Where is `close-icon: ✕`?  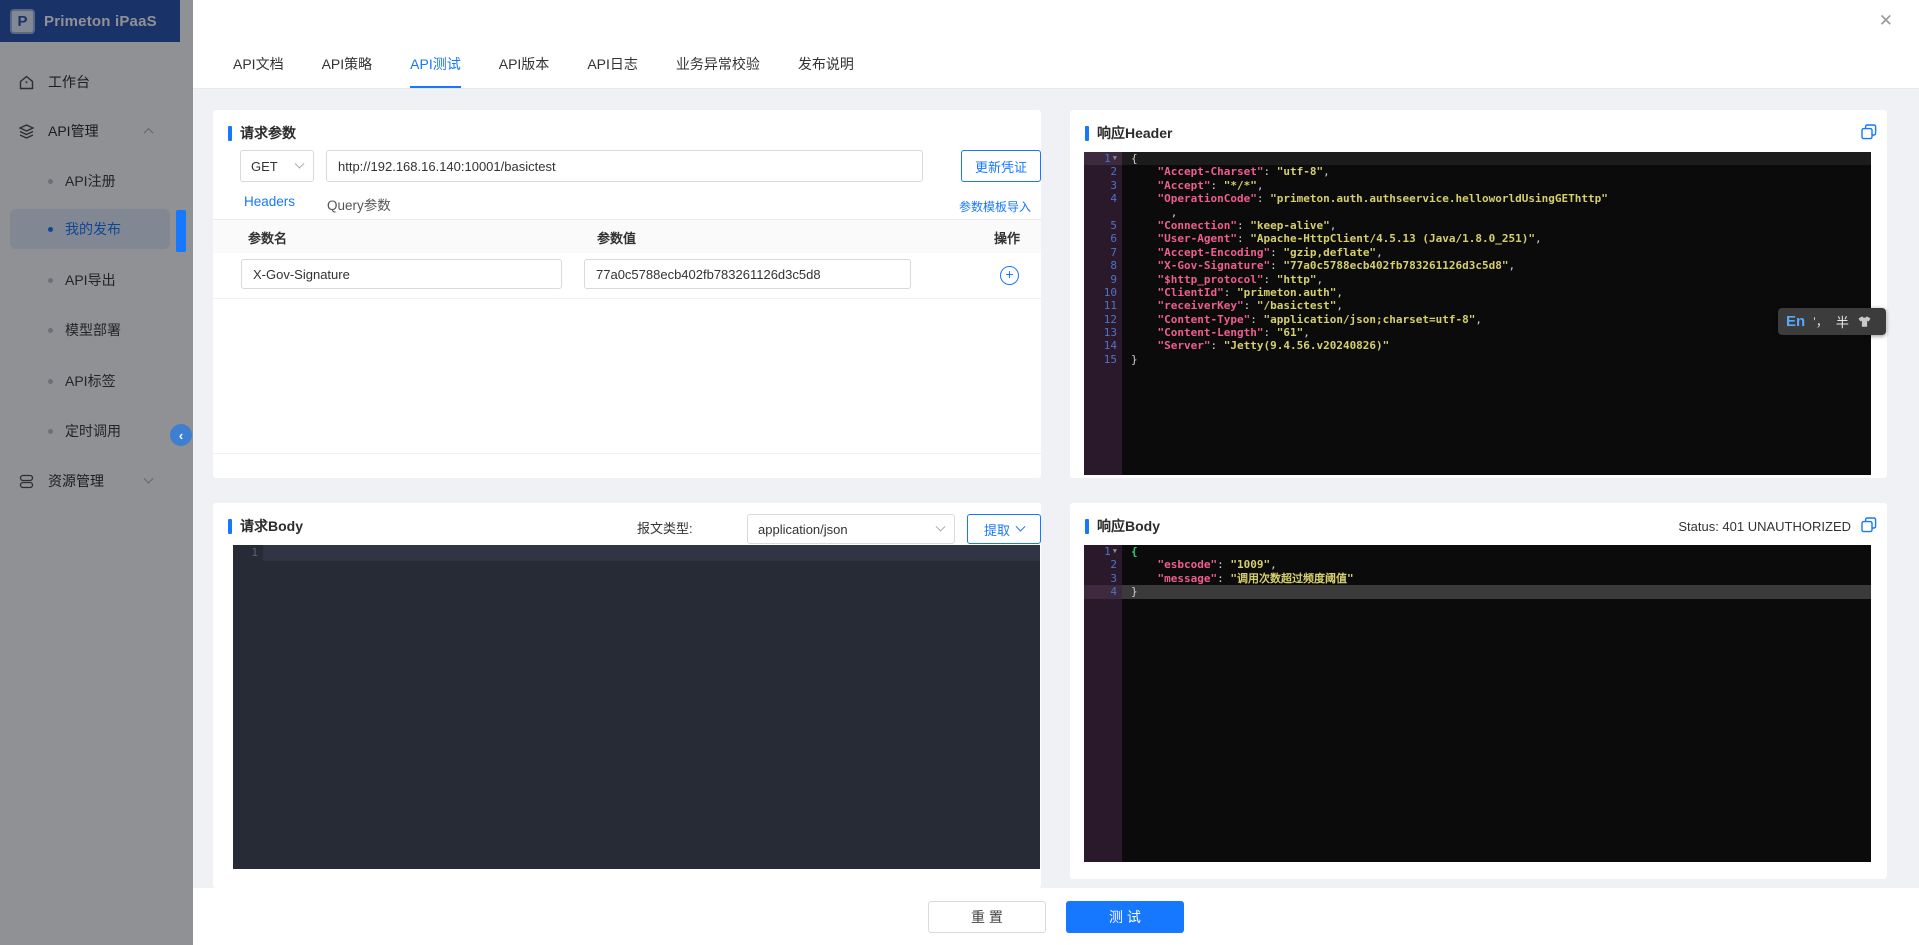
close-icon: ✕ is located at coordinates (1886, 21).